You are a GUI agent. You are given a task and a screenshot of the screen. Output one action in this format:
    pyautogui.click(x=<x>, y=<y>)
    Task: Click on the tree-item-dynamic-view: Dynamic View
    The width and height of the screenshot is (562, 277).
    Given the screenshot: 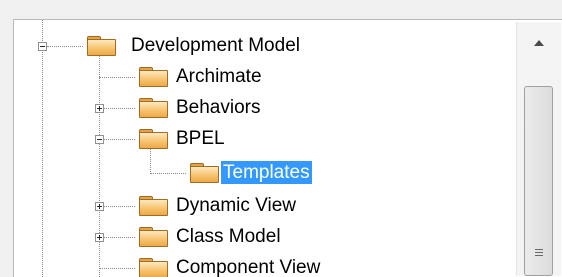 What is the action you would take?
    pyautogui.click(x=236, y=205)
    